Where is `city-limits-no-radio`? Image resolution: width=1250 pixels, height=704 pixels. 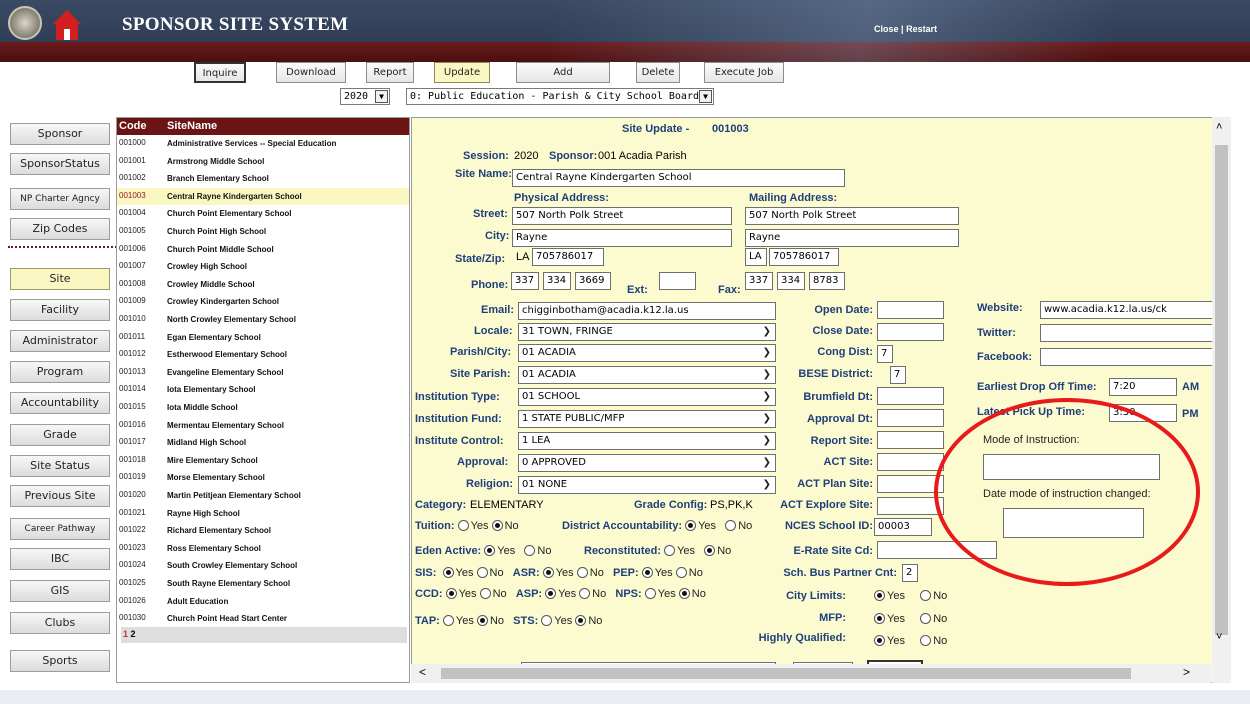
city-limits-no-radio is located at coordinates (926, 595).